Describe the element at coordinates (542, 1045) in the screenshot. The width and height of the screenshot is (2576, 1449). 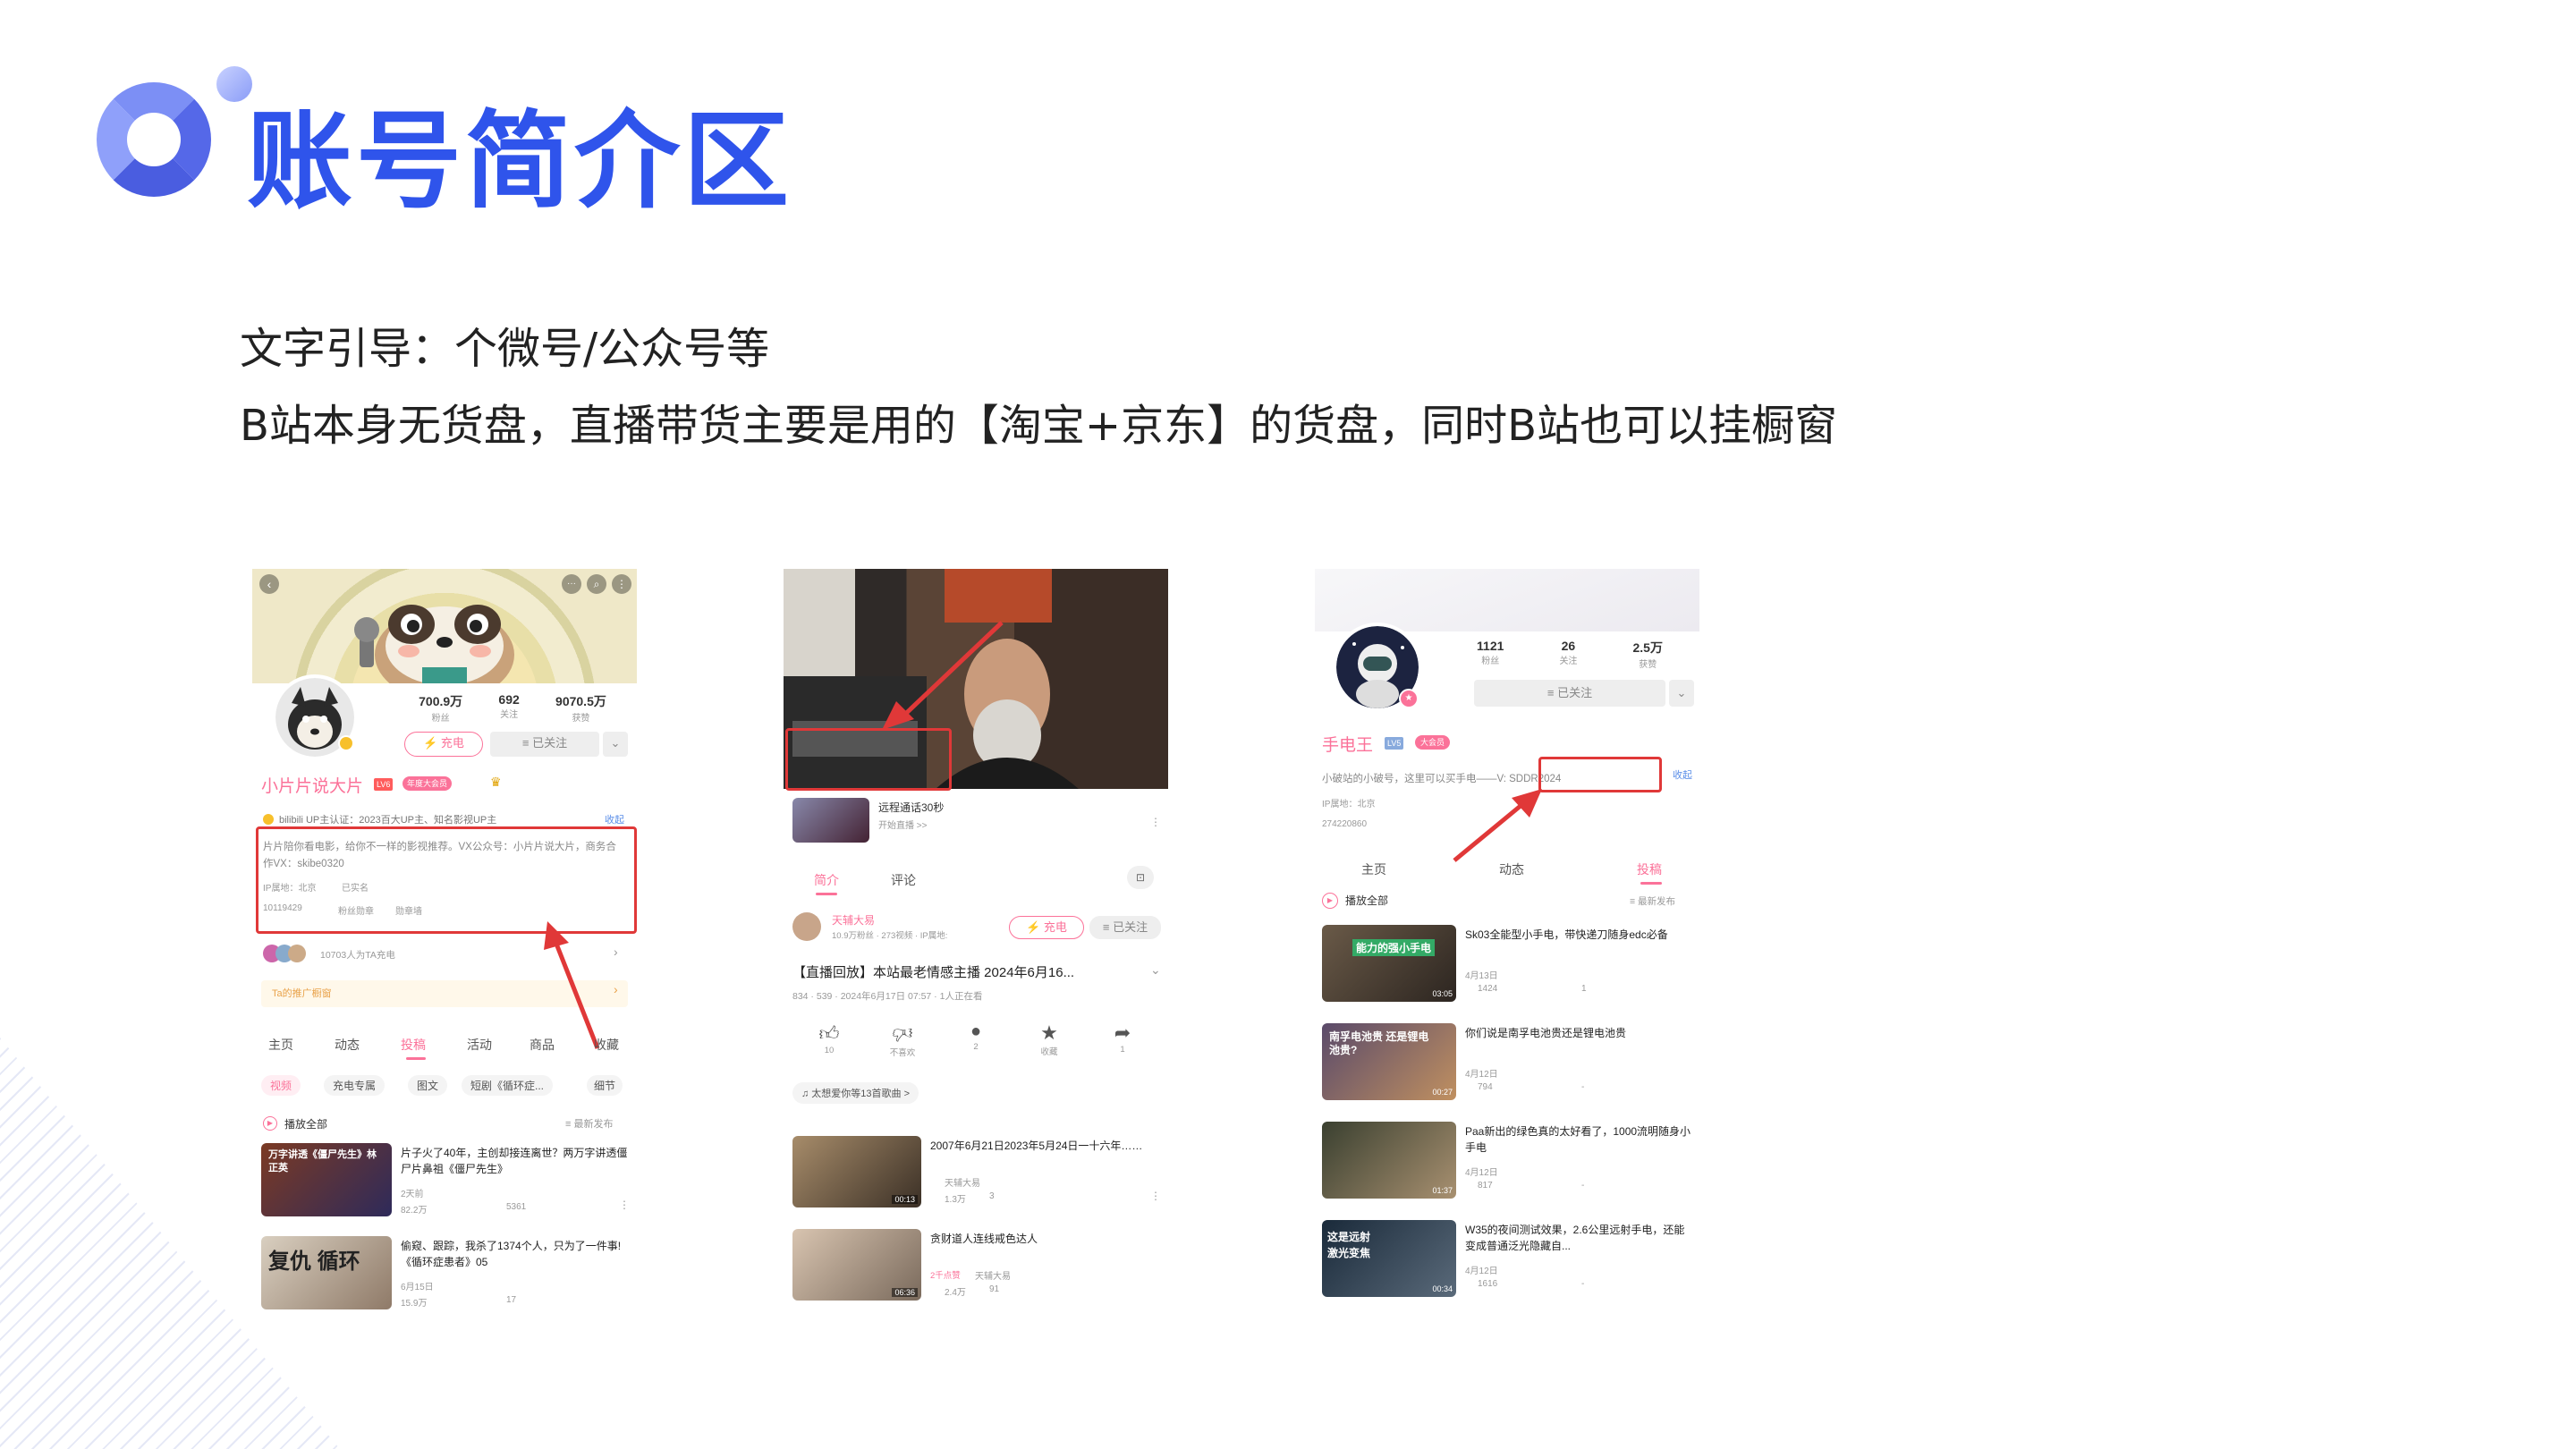
I see `tab-goods: 商品` at that location.